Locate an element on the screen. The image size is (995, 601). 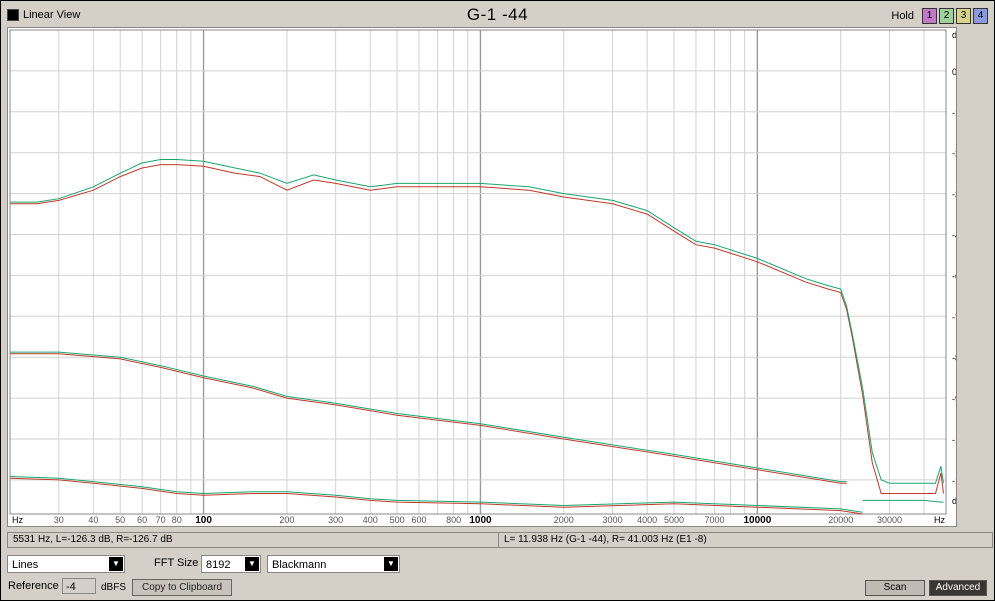
hold-button-1: 1 is located at coordinates (929, 16).